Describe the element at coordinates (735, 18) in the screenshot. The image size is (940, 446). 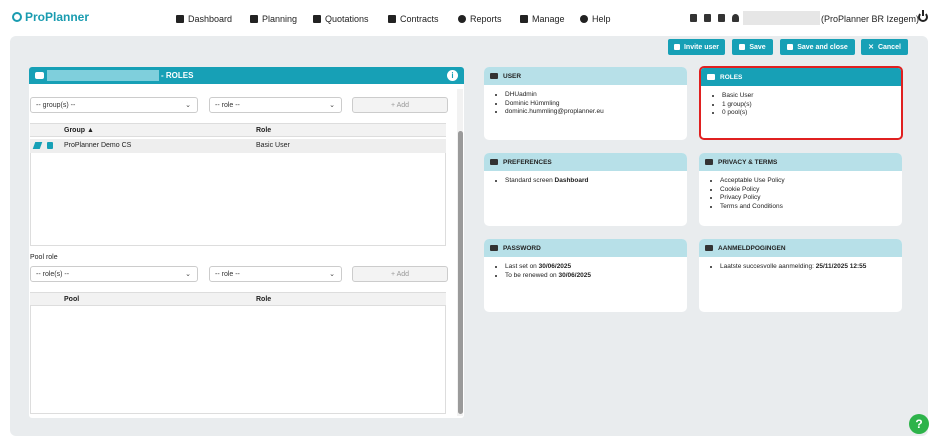
I see `user-icon` at that location.